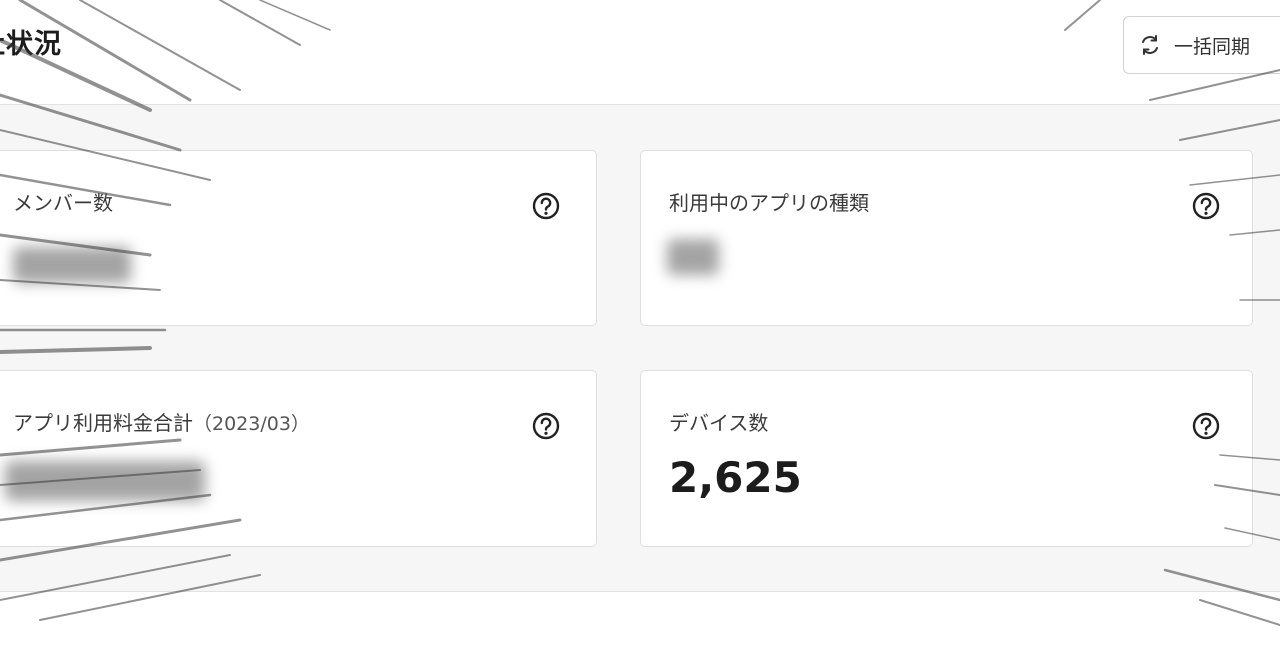 The image size is (1280, 669). What do you see at coordinates (103, 423) in the screenshot?
I see `app-fee-title: アプリ利用料金合計` at bounding box center [103, 423].